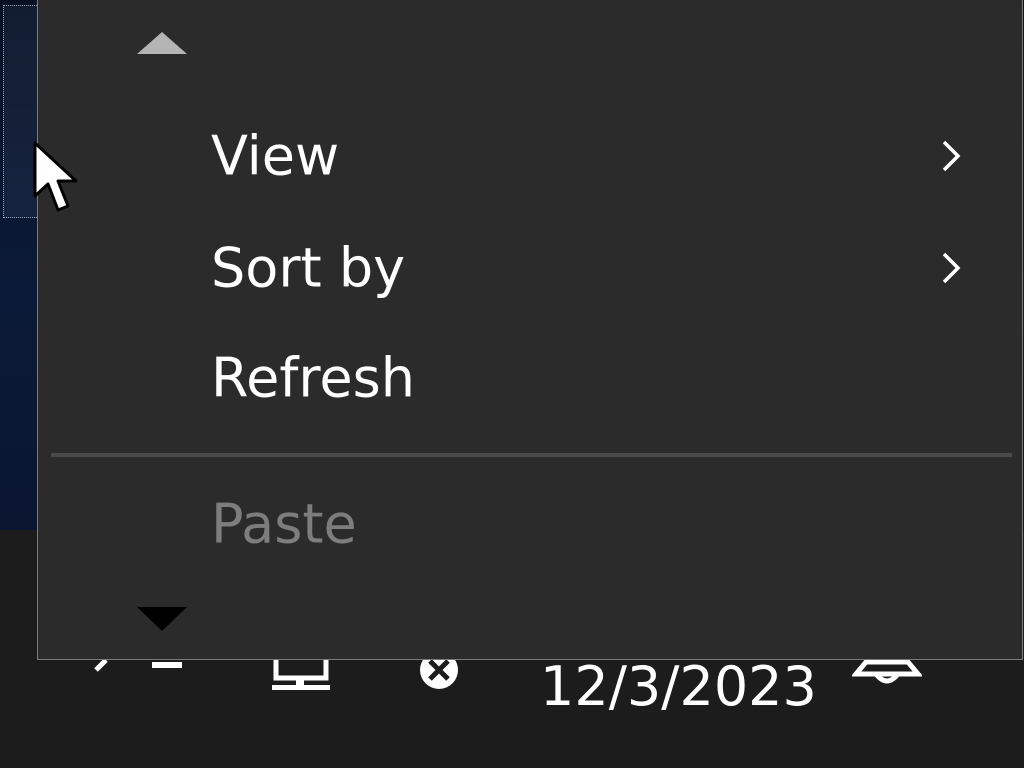  What do you see at coordinates (162, 619) in the screenshot?
I see `triangle-down-icon` at bounding box center [162, 619].